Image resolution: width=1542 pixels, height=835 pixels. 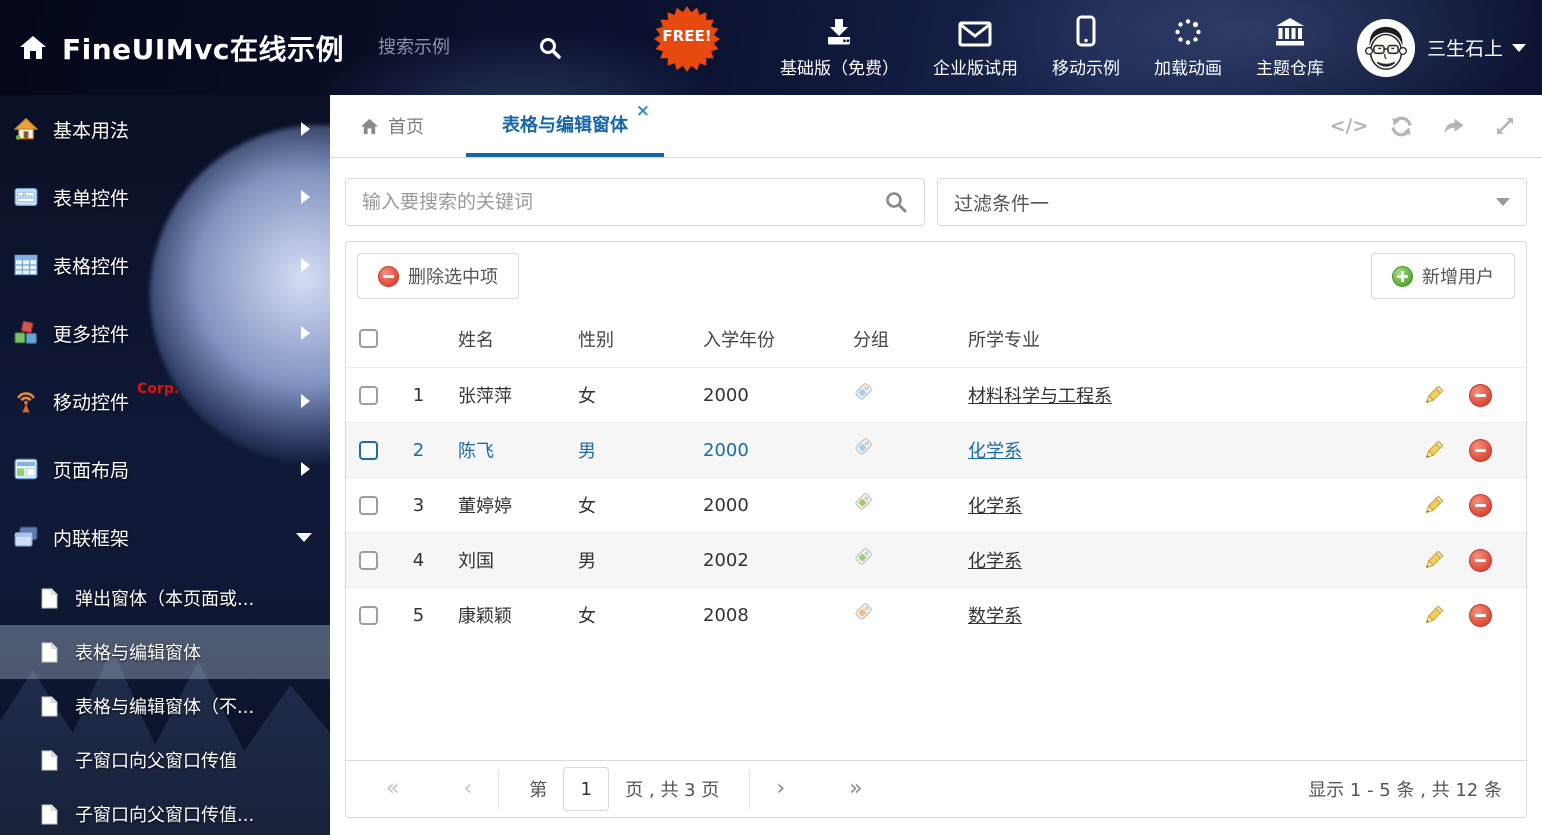 I want to click on header-nav: FREE! 基础版（免费） 企业版试用 移动示例 加载动画 主题仓库, so click(x=997, y=47).